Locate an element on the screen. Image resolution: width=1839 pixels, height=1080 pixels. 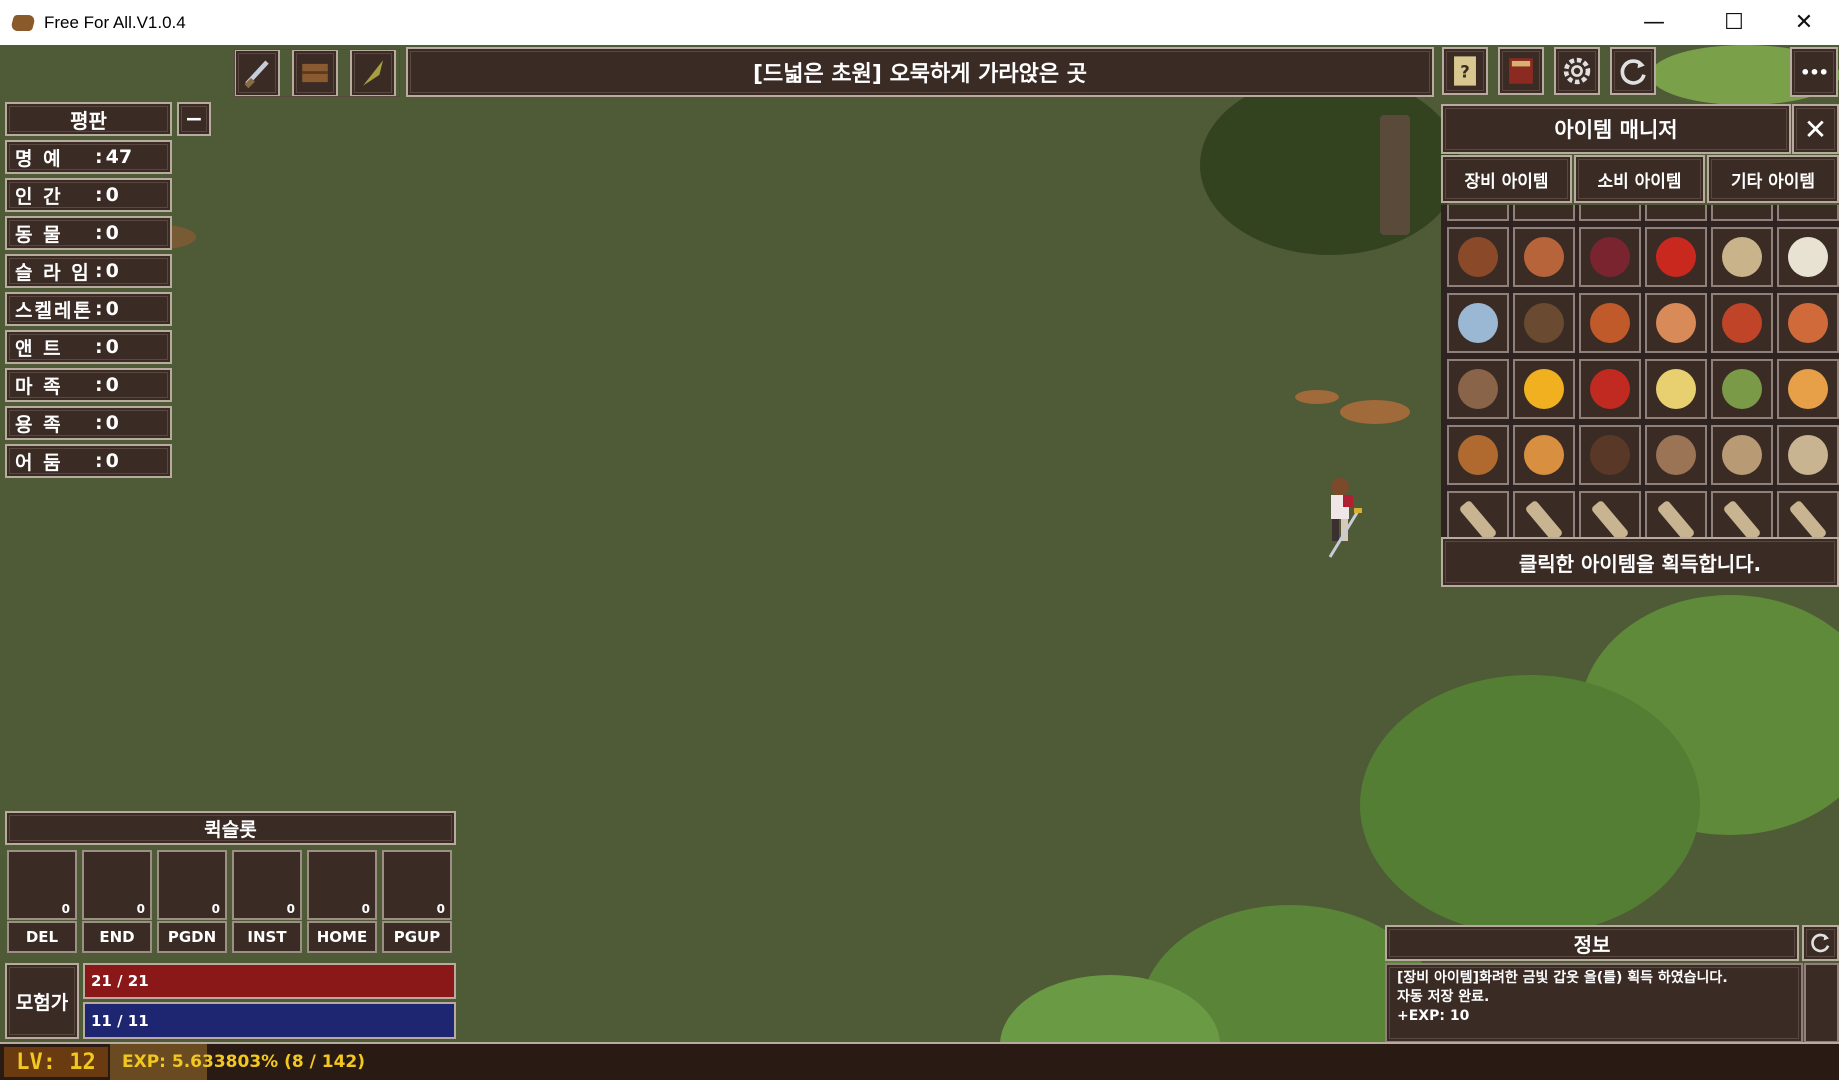
class-name: 모험가 is located at coordinates (42, 1002).